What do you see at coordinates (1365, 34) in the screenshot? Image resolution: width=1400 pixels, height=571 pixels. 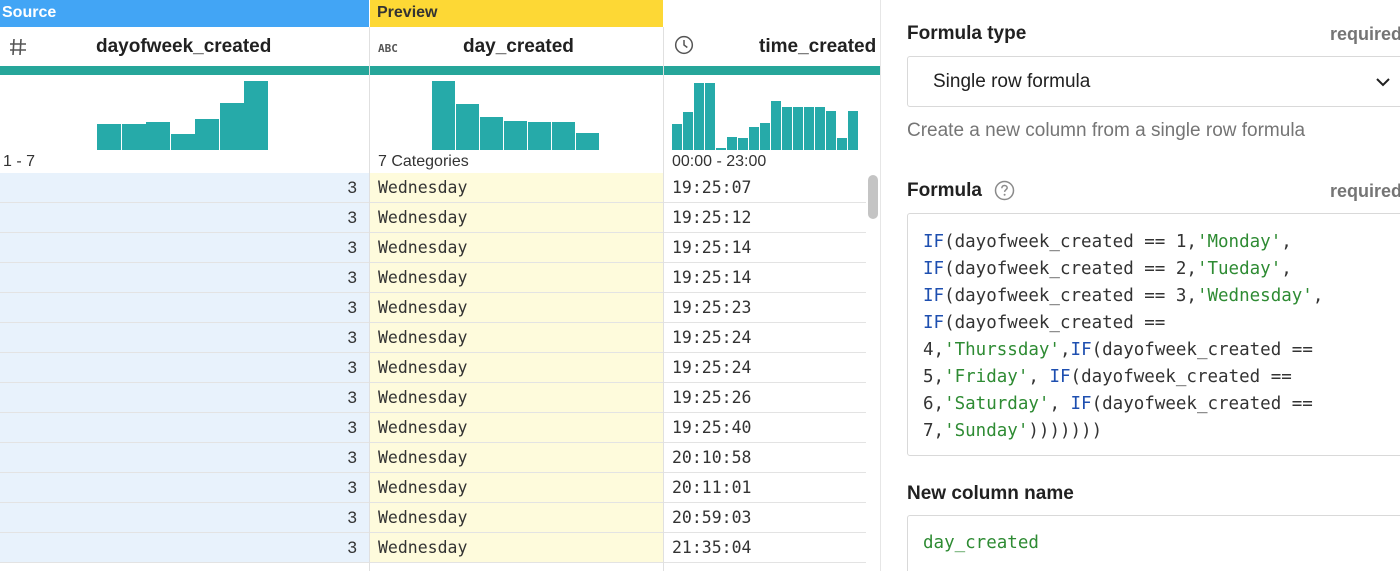 I see `required-indicator: required` at bounding box center [1365, 34].